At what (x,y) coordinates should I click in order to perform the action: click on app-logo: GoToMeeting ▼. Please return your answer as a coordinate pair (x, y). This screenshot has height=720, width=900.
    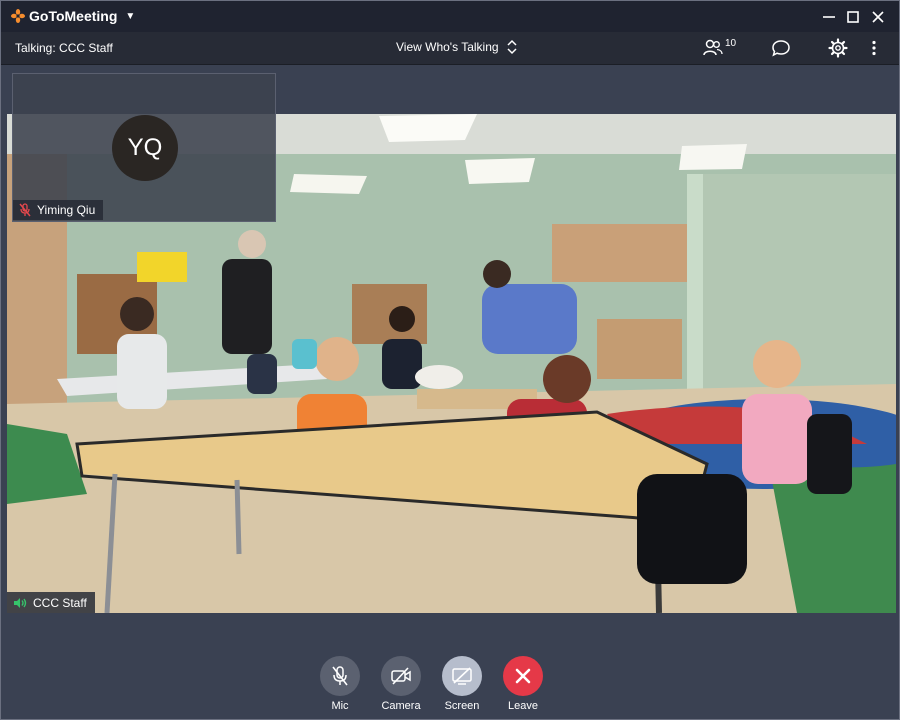
    Looking at the image, I should click on (73, 16).